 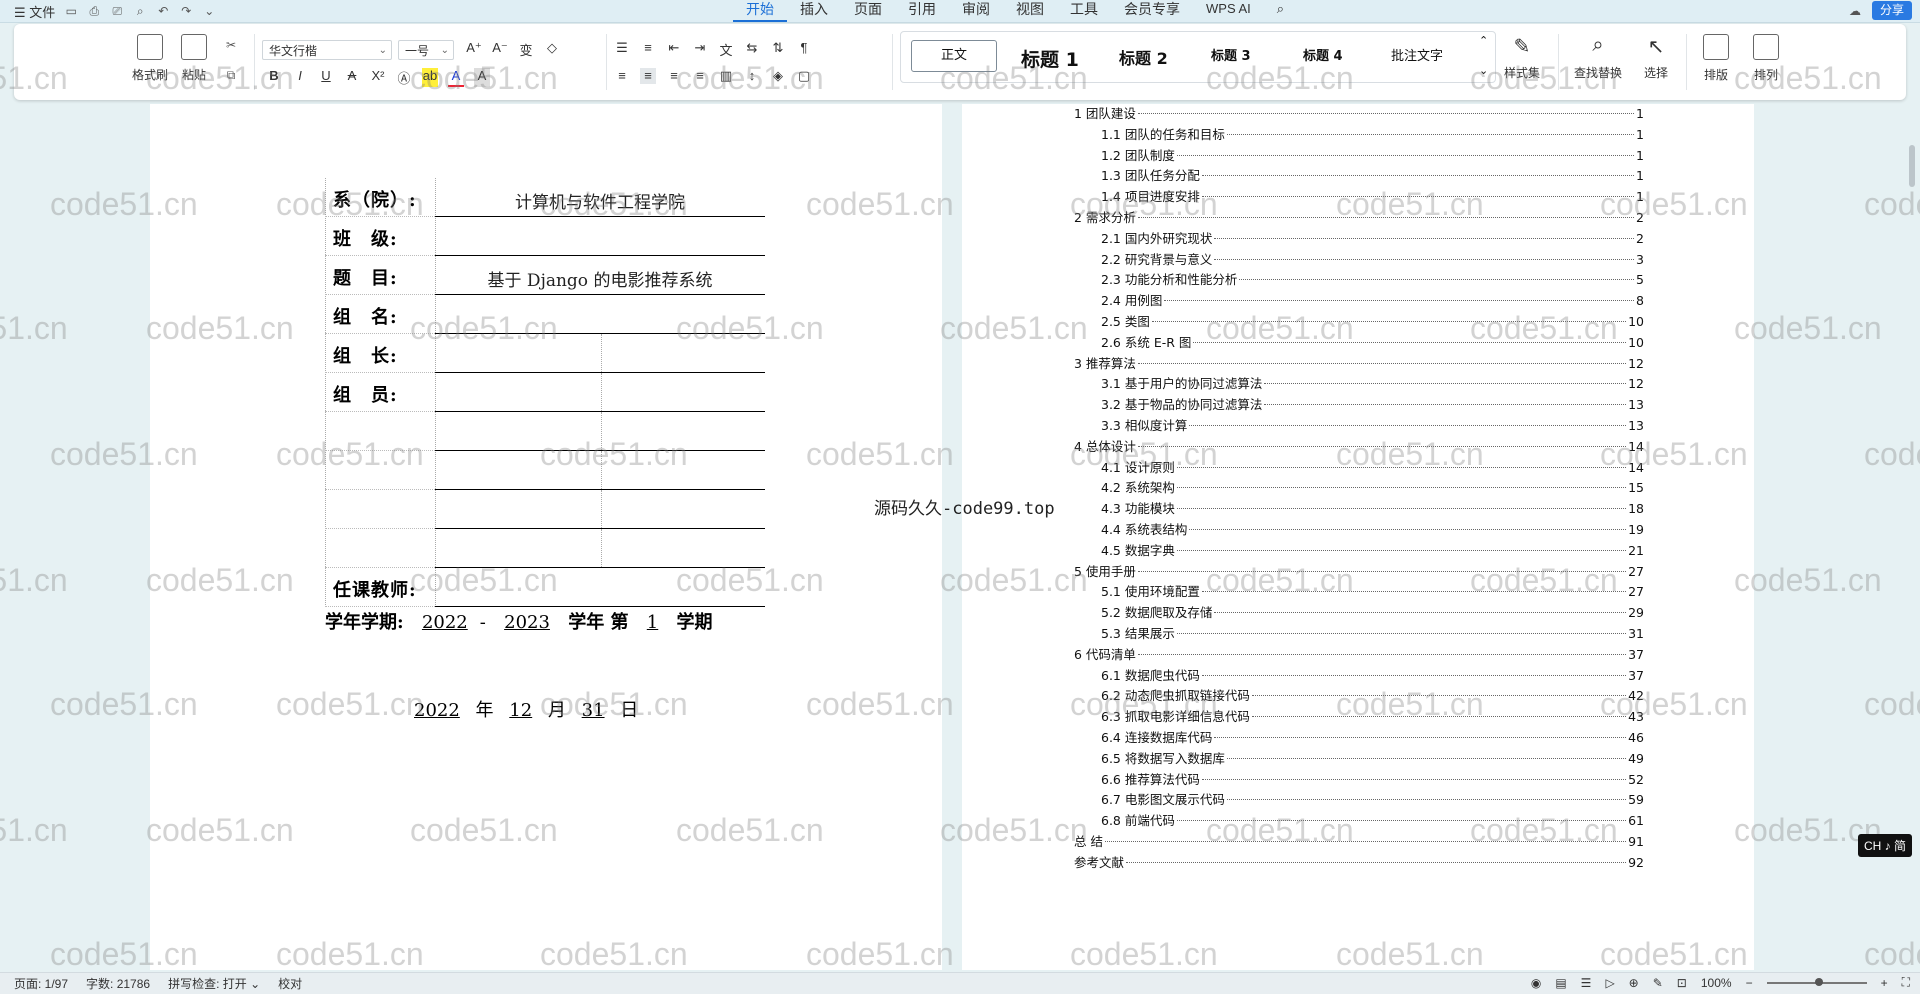 I want to click on web-view-icon: ⊕, so click(x=1634, y=983).